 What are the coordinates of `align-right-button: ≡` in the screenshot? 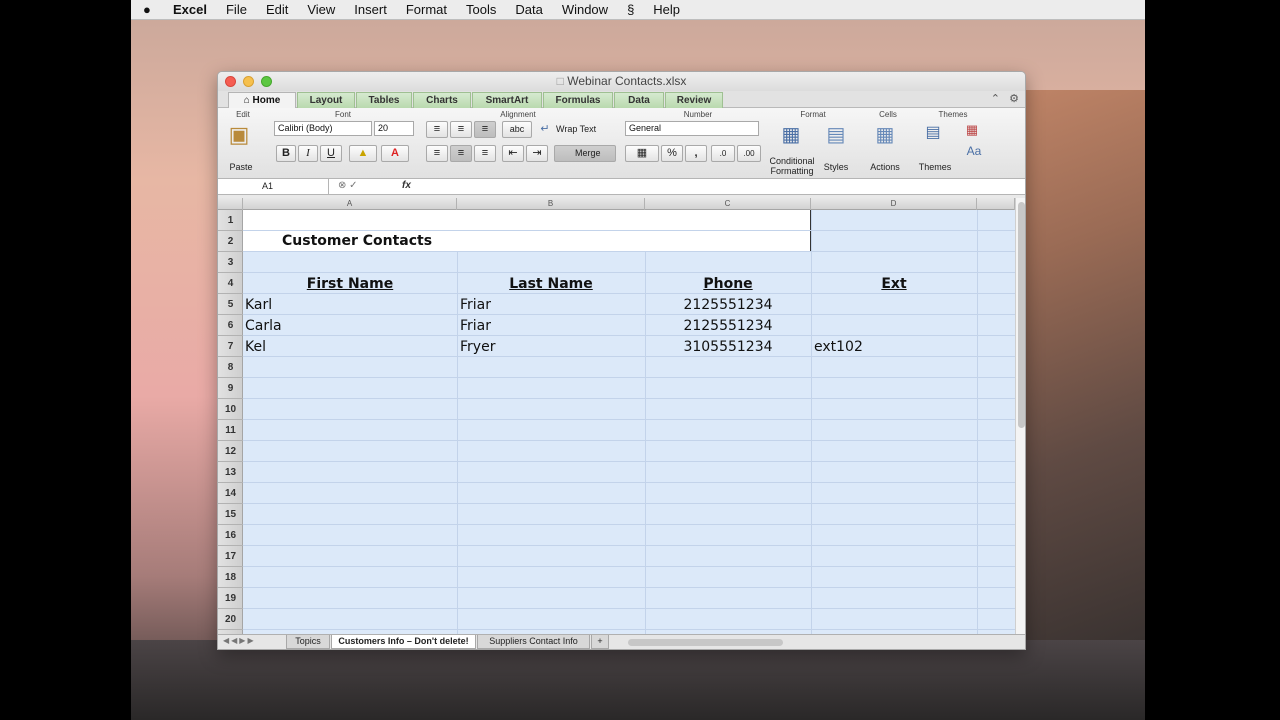 It's located at (485, 153).